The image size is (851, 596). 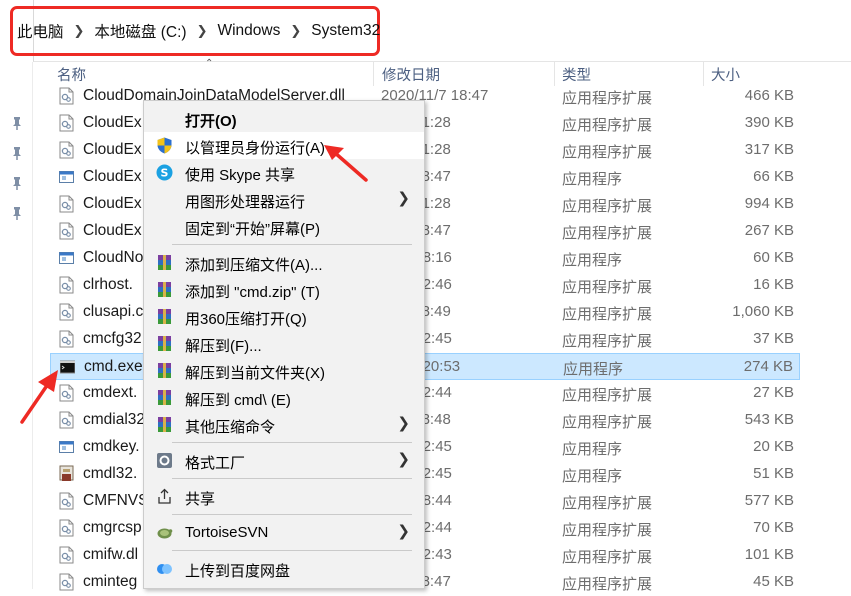 I want to click on column-header-type: 类型, so click(x=576, y=74).